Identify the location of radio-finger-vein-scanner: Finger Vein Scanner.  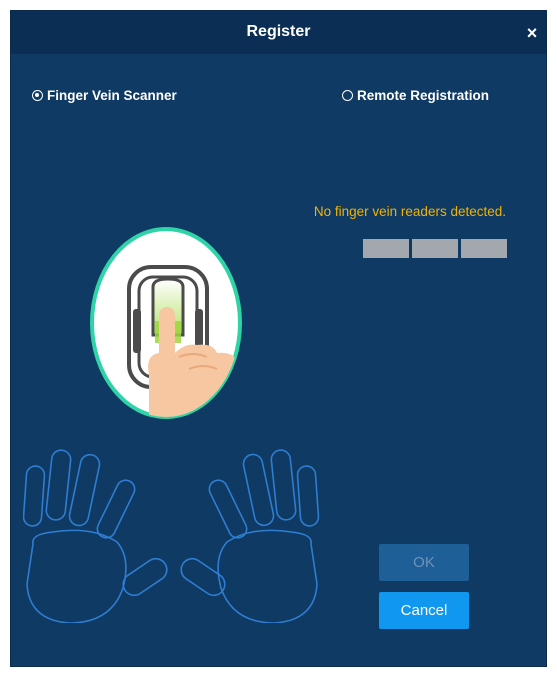
(104, 95).